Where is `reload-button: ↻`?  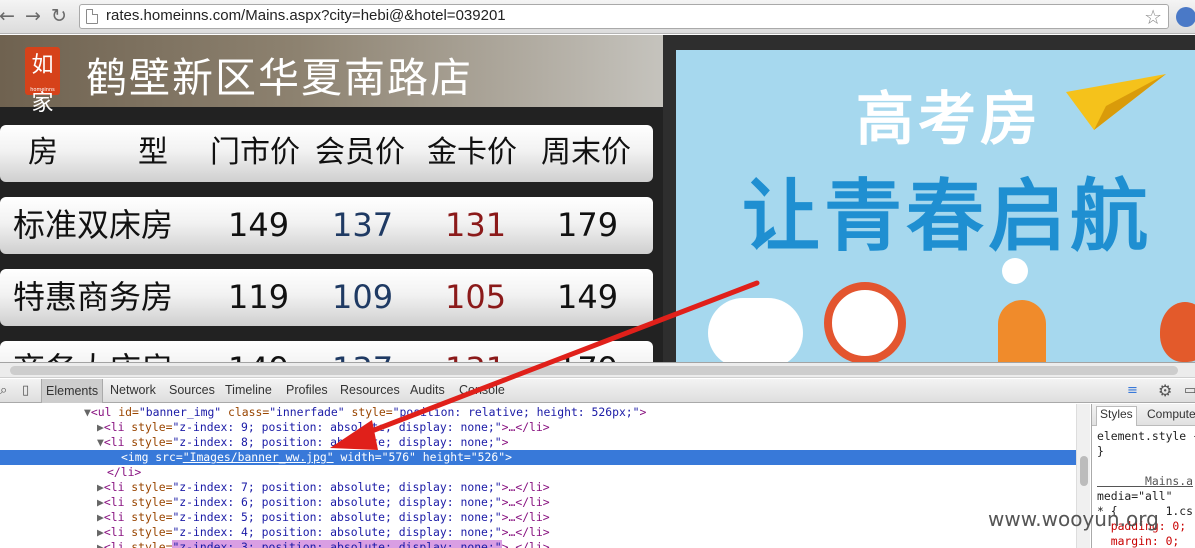 reload-button: ↻ is located at coordinates (59, 16).